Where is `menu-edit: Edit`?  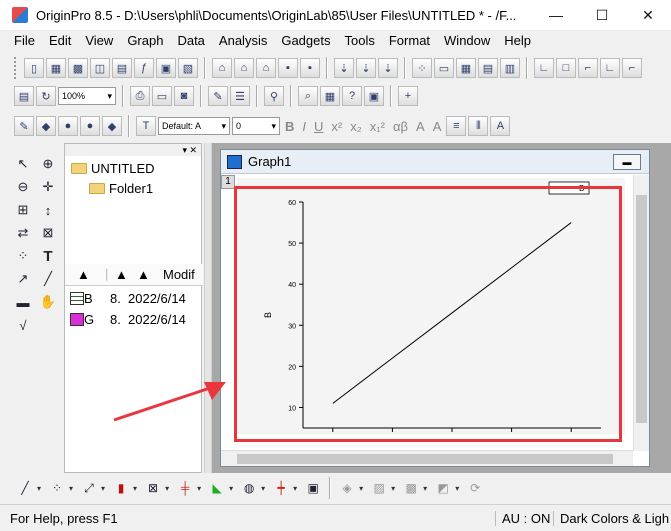
menu-edit: Edit is located at coordinates (60, 41).